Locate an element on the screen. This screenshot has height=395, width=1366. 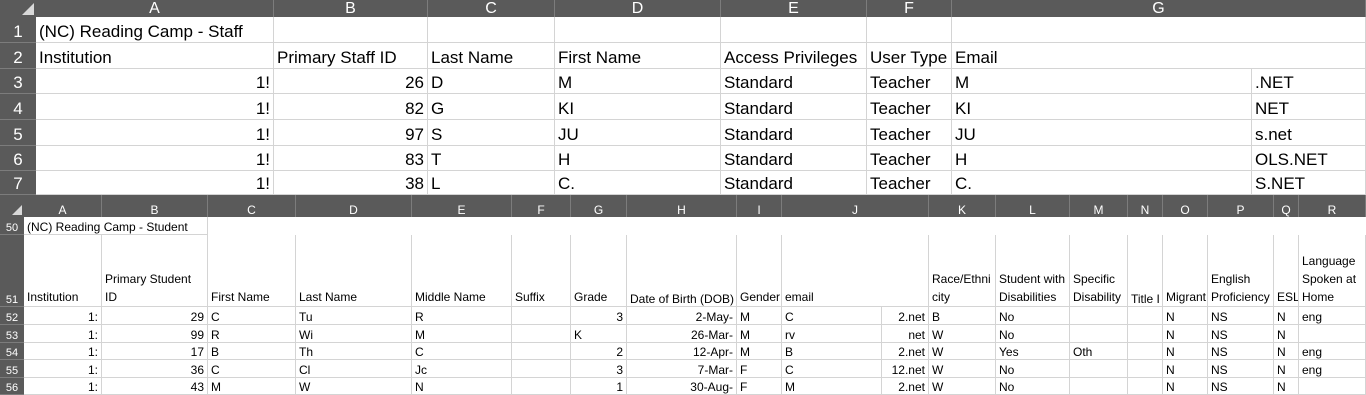
cell-gender: F is located at coordinates (759, 386).